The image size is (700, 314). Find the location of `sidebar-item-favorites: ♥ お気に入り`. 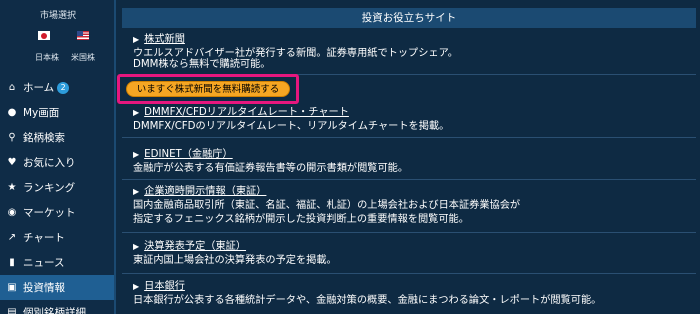

sidebar-item-favorites: ♥ お気に入り is located at coordinates (57, 162).